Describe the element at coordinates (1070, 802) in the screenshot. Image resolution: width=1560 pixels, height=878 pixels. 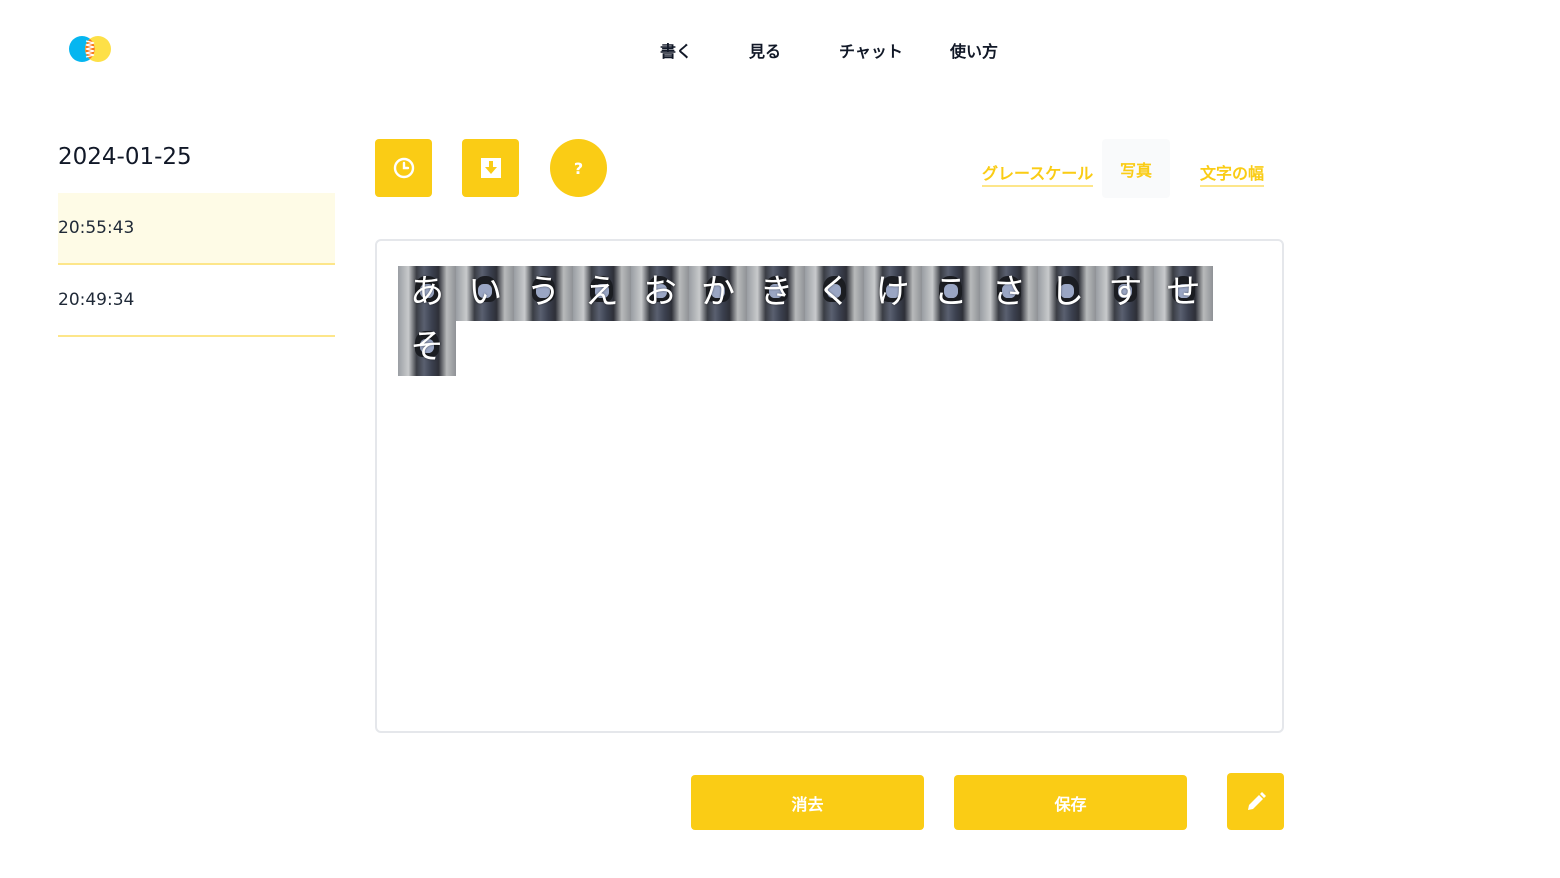
I see `save-button: 保存` at that location.